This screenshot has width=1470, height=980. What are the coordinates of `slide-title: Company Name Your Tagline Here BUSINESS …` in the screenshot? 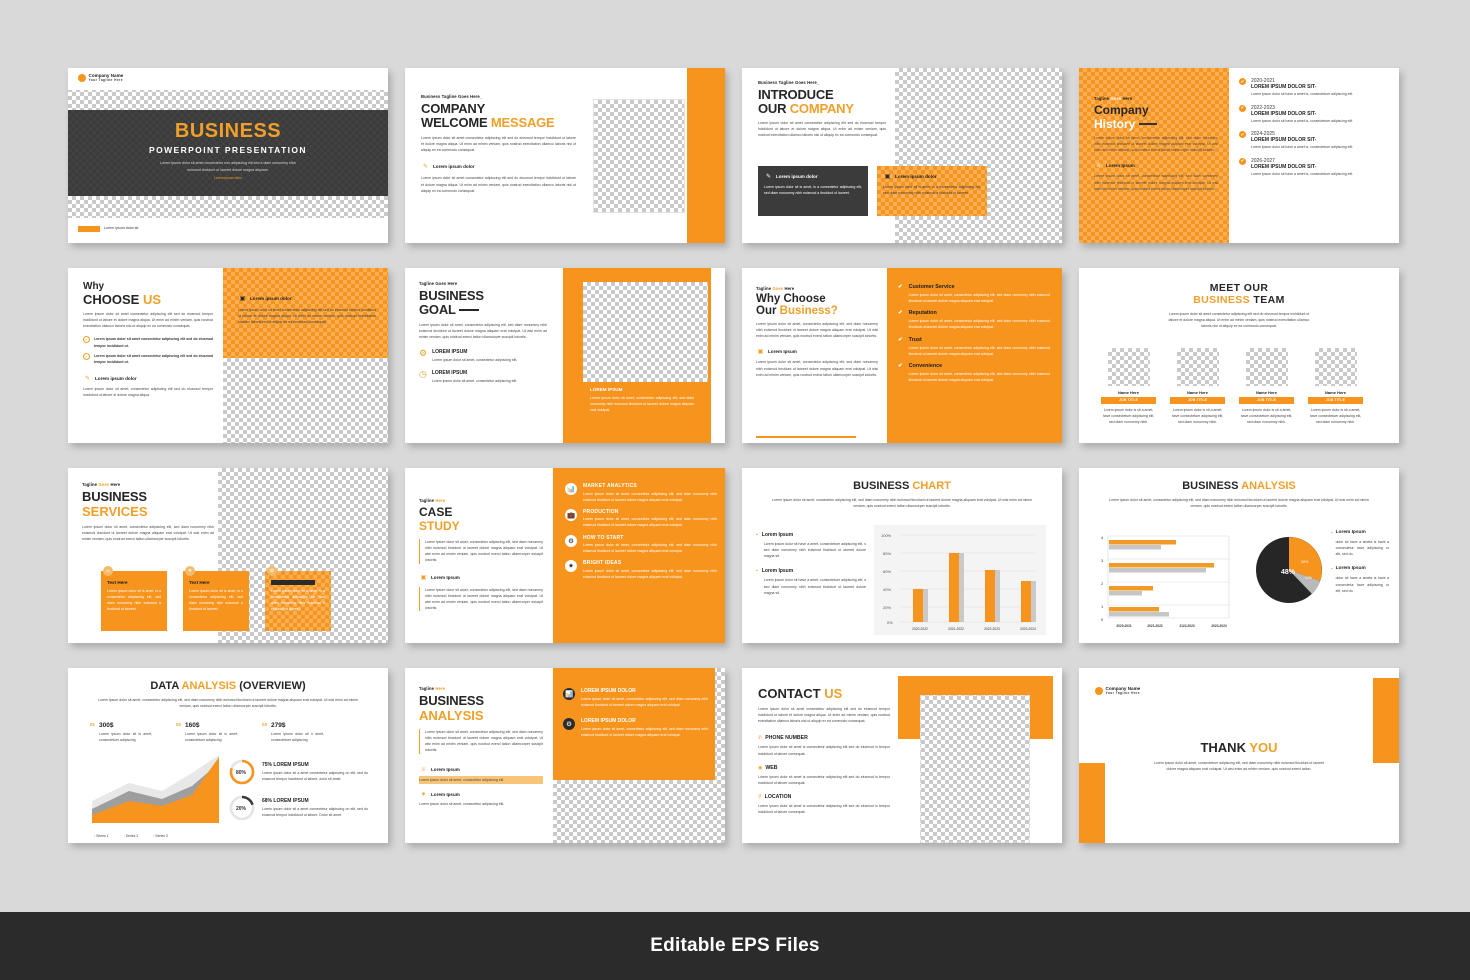 It's located at (228, 155).